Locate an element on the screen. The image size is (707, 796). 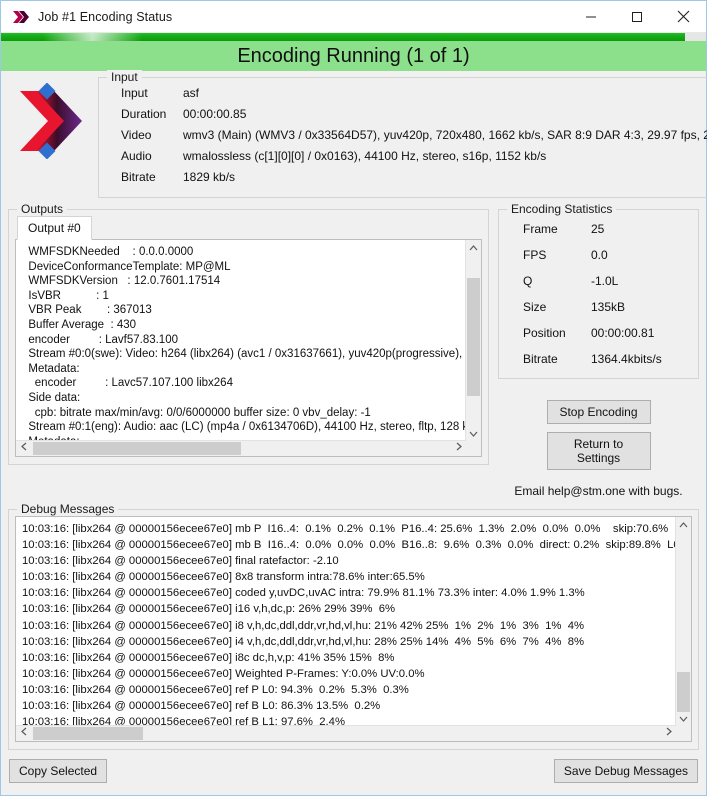
chevron-logo-icon is located at coordinates (20, 17).